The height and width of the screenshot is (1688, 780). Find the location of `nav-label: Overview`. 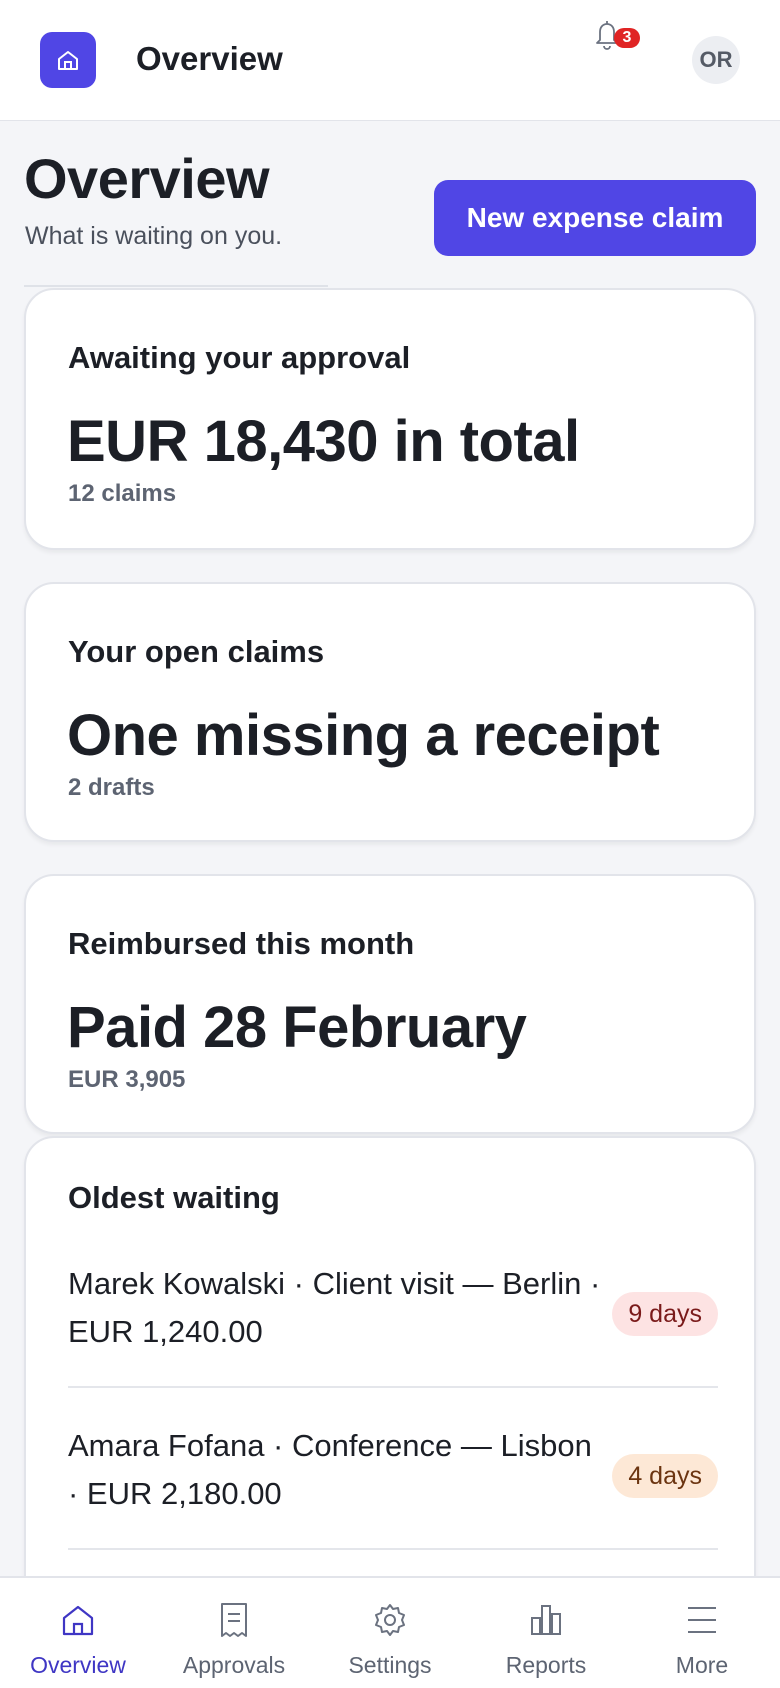

nav-label: Overview is located at coordinates (78, 1665).